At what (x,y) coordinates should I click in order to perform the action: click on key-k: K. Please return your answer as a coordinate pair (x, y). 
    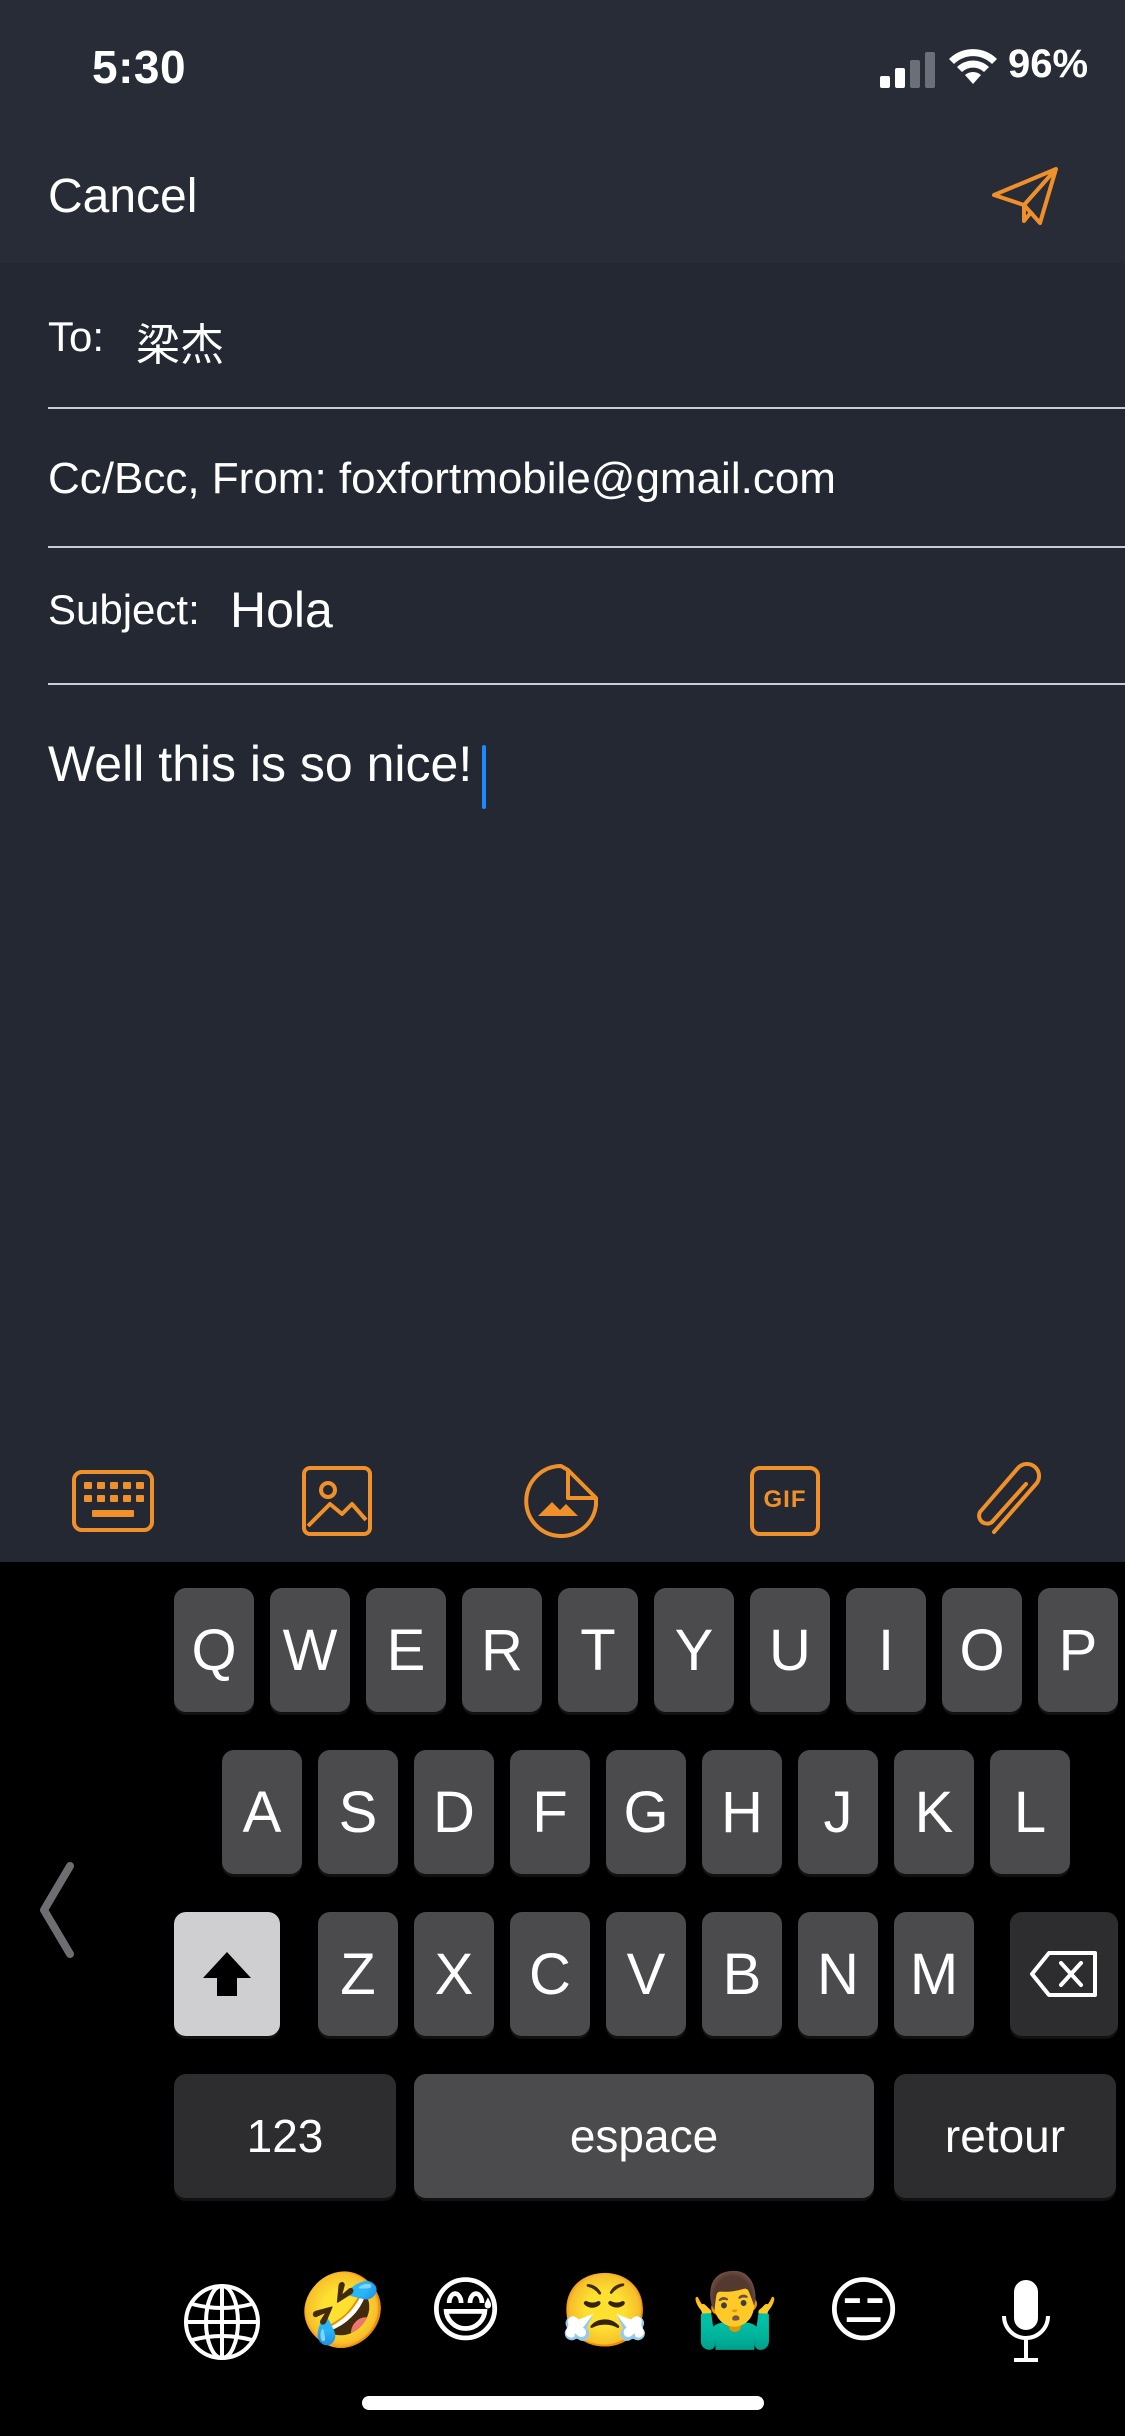
    Looking at the image, I should click on (934, 1812).